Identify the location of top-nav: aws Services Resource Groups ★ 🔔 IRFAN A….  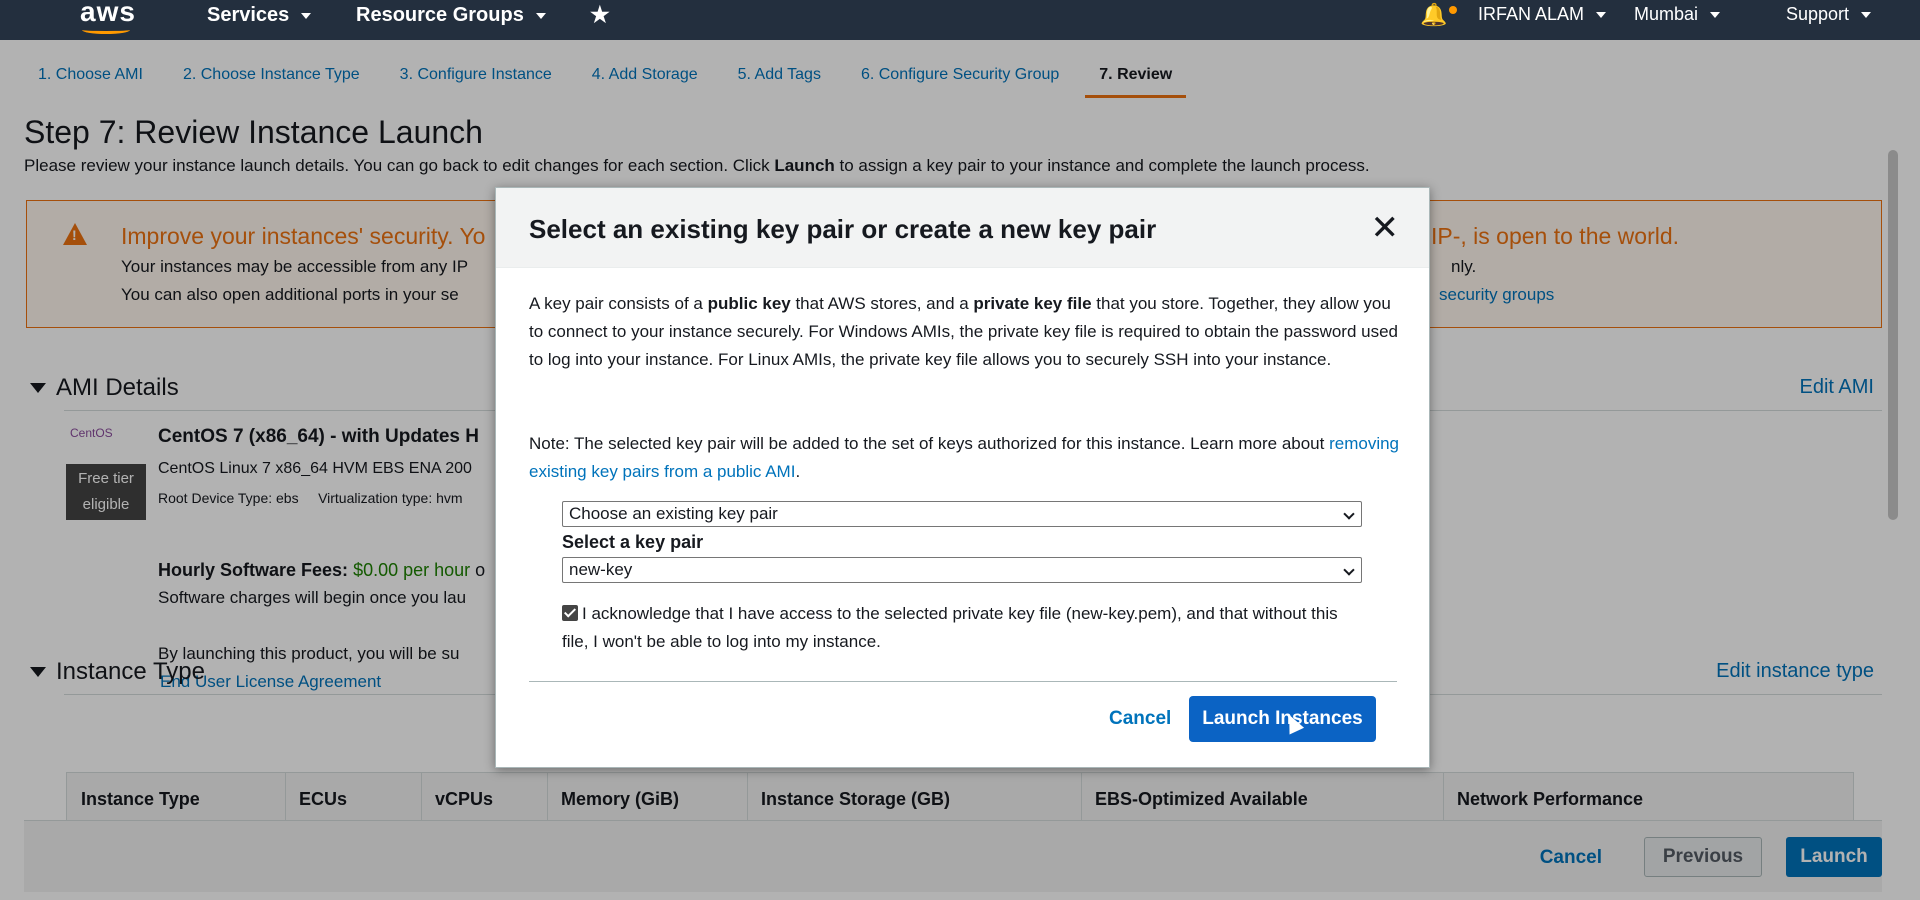
(960, 20).